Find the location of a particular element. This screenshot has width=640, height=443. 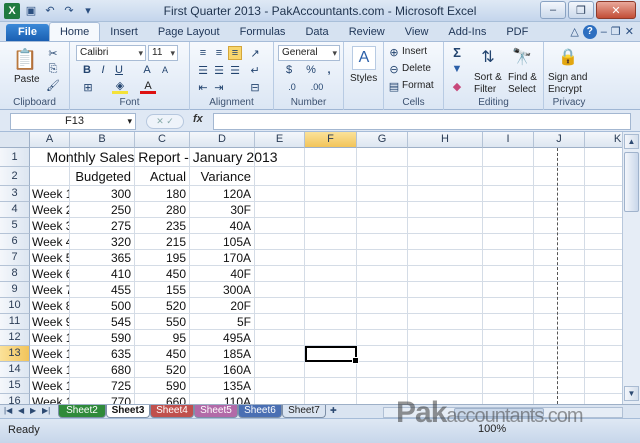

vertical-scroll-thumb is located at coordinates (631, 182).